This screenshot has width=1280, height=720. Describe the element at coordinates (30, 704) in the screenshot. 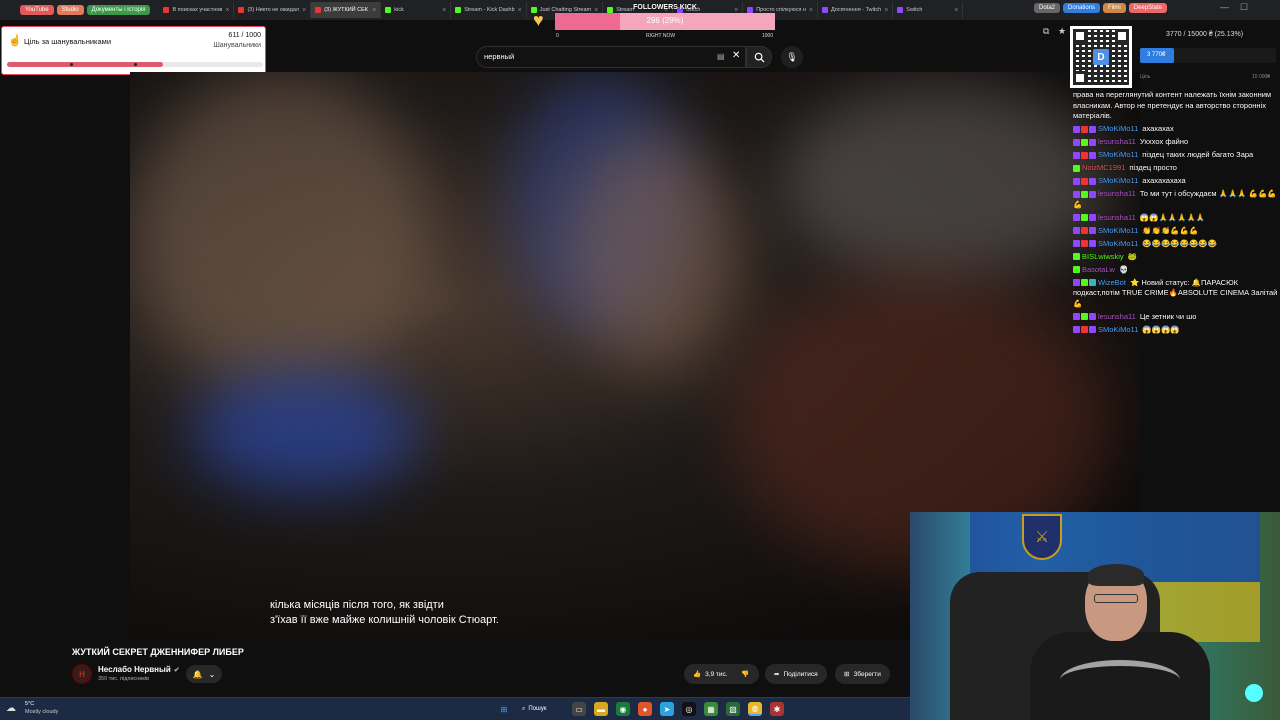

I see `weather-temperature: 5°C` at that location.